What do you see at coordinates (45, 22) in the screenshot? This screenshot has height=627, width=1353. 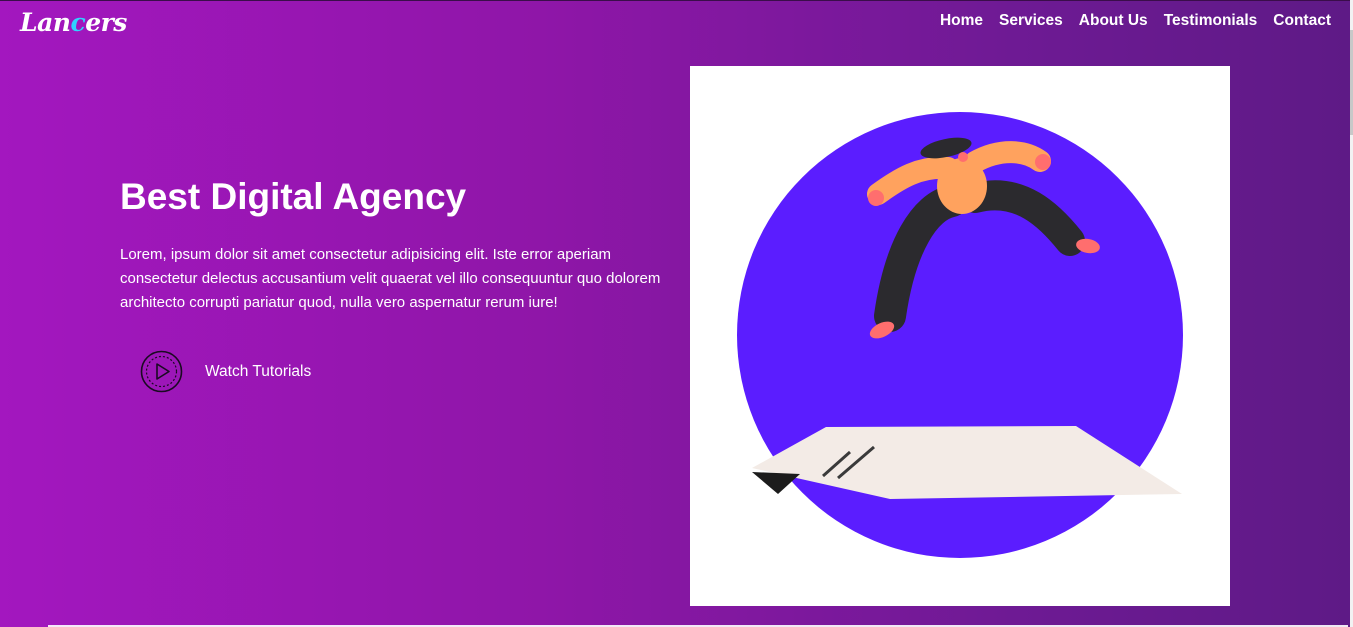 I see `logo-text-start: Lan` at bounding box center [45, 22].